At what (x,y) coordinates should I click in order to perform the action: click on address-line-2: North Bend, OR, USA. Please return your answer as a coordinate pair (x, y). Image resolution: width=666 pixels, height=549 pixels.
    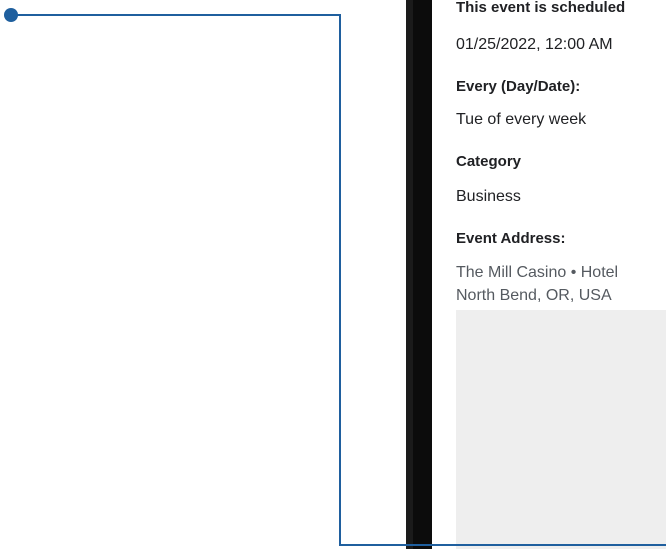
    Looking at the image, I should click on (534, 295).